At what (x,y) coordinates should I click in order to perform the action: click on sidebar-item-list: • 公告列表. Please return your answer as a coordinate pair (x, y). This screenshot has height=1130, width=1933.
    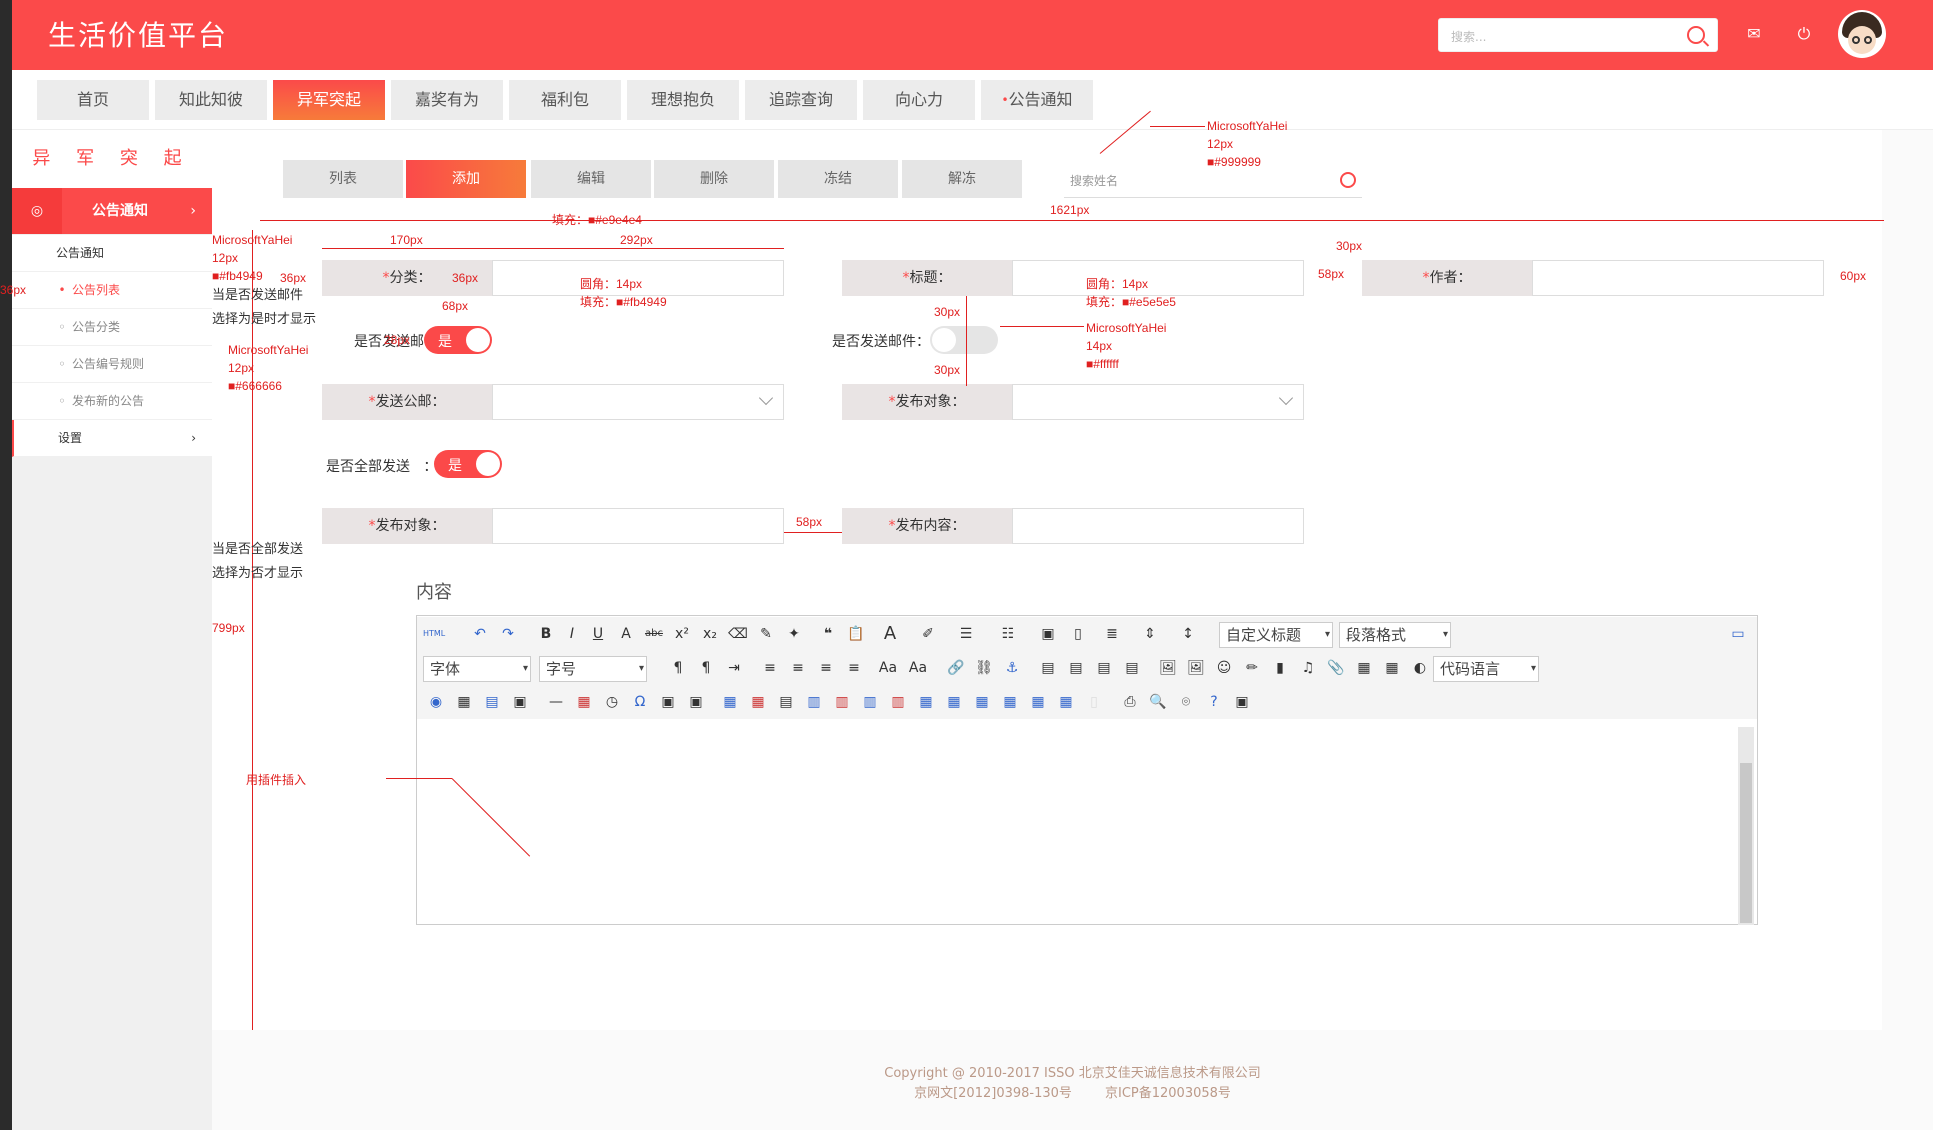
    Looking at the image, I should click on (112, 290).